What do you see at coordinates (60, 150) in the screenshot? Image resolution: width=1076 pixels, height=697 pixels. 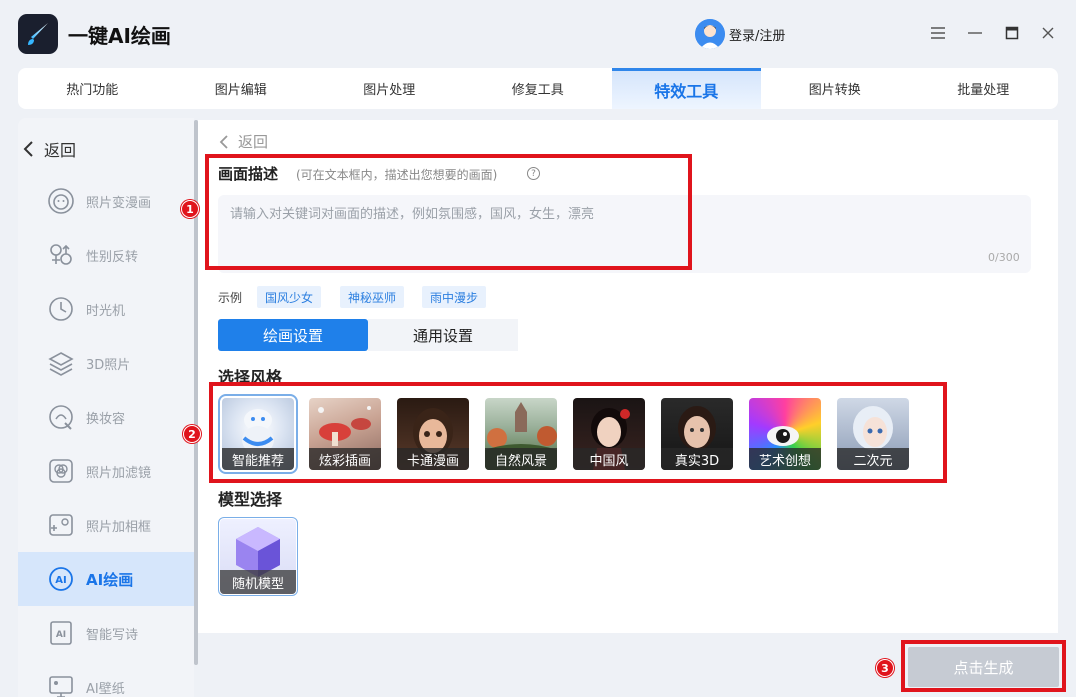 I see `sidebar-back-label: 返回` at bounding box center [60, 150].